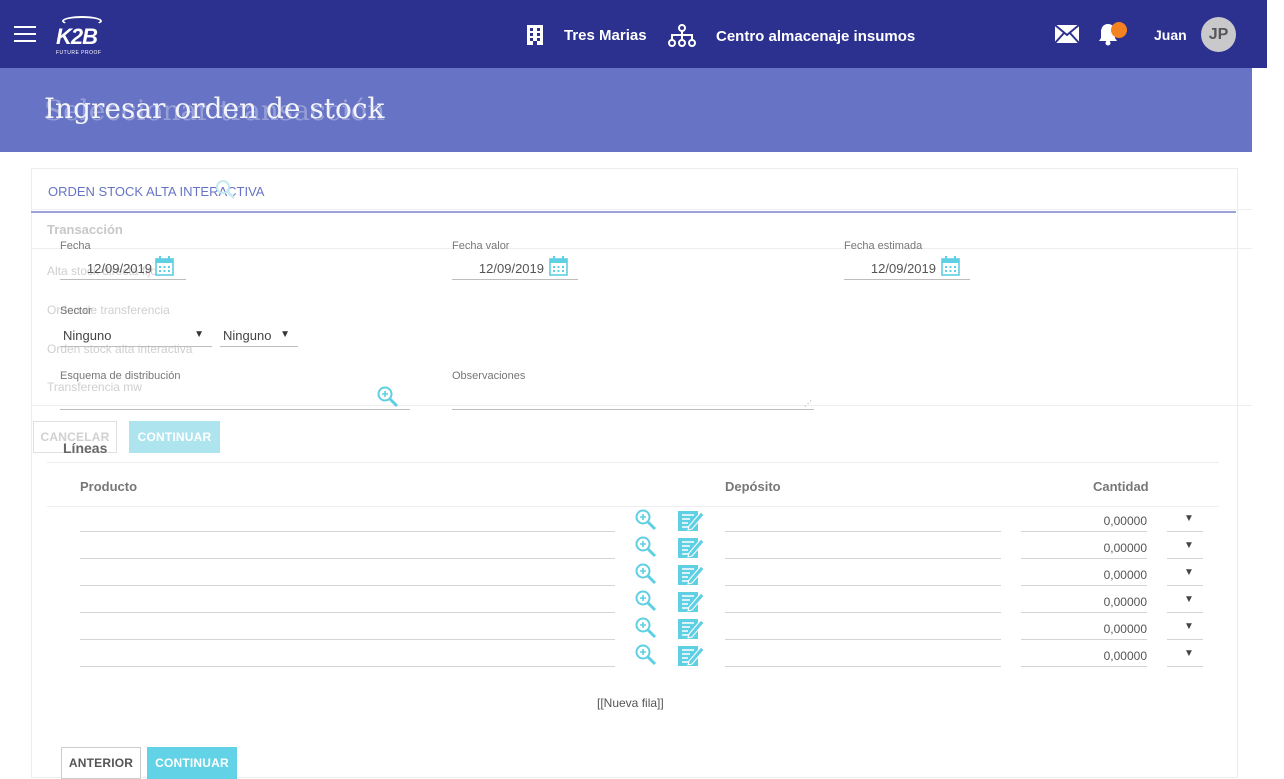  Describe the element at coordinates (808, 403) in the screenshot. I see `resize-handle-icon: ⋰` at that location.